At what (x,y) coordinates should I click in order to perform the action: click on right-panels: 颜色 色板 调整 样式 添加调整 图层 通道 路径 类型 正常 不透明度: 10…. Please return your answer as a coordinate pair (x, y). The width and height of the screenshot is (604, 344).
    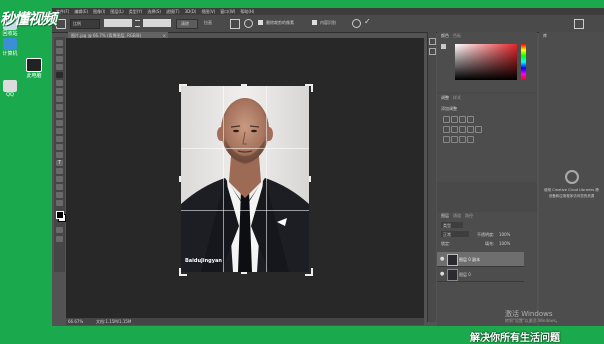
    Looking at the image, I should click on (487, 179).